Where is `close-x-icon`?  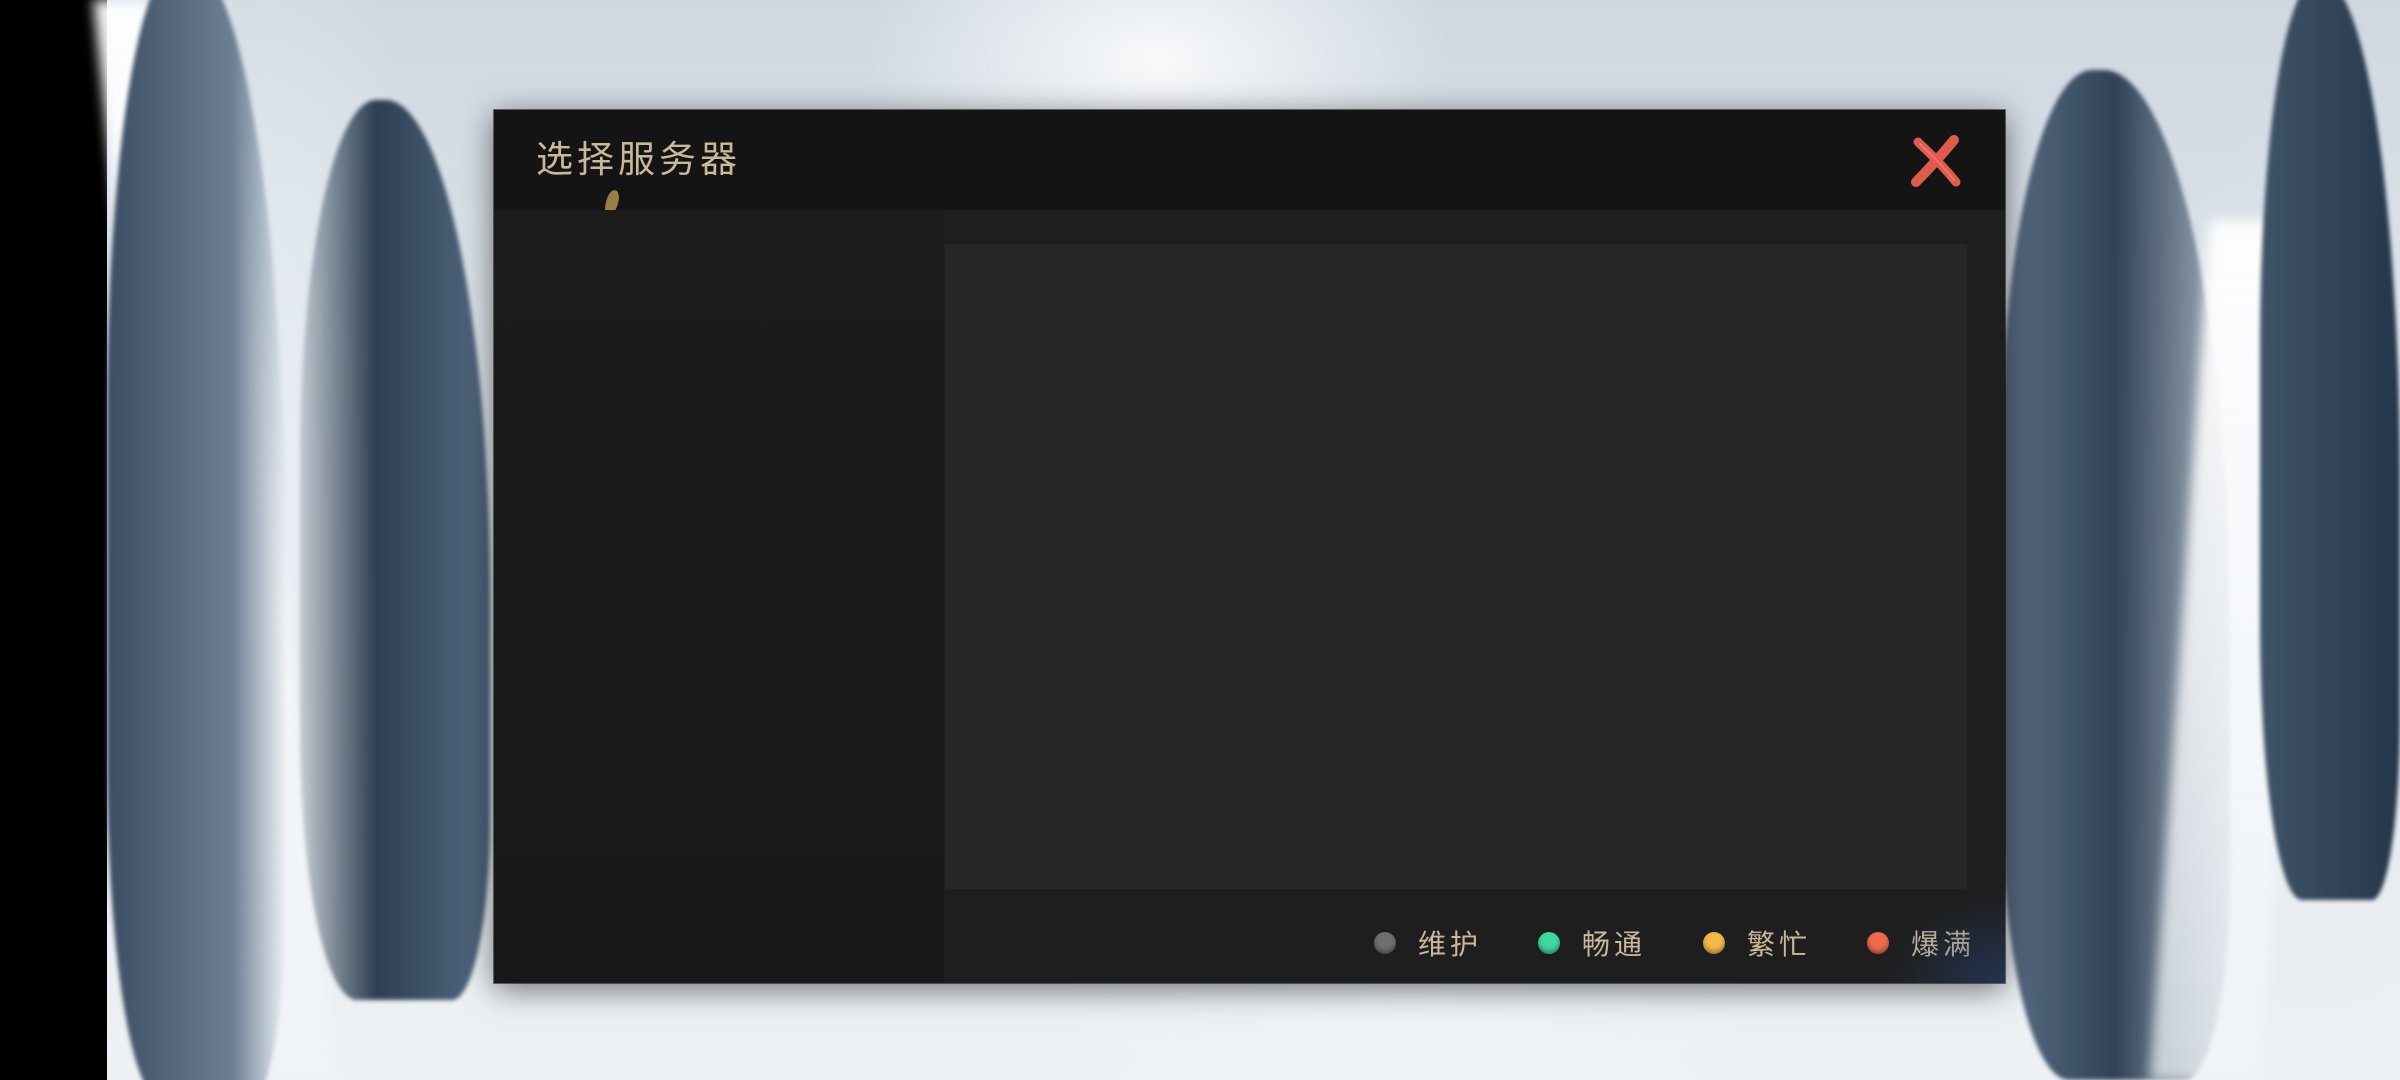
close-x-icon is located at coordinates (1936, 161).